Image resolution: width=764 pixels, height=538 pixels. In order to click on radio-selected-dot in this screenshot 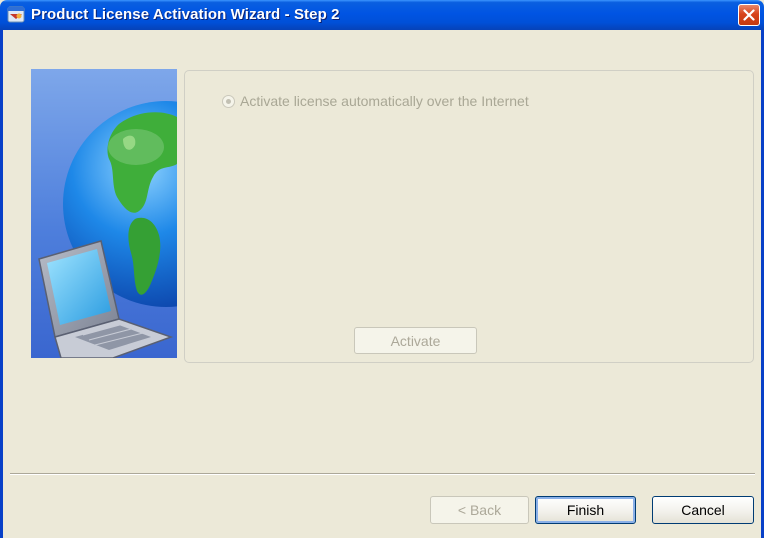, I will do `click(228, 101)`.